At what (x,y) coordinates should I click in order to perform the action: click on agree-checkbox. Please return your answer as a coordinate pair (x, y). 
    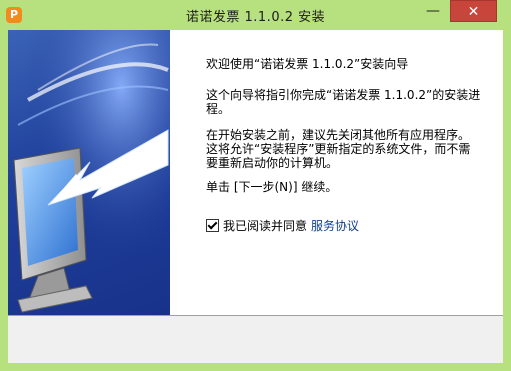
    Looking at the image, I should click on (212, 225).